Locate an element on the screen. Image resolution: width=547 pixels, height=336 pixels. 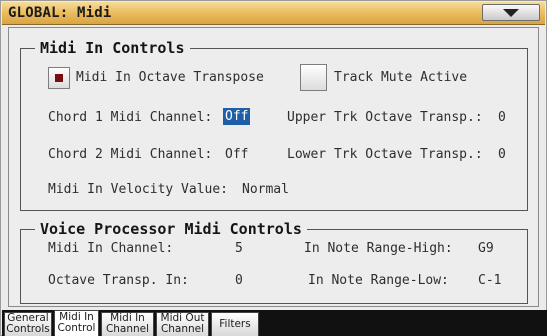
lower-trk-octave-label: Lower Trk Octave Transp.: is located at coordinates (385, 154).